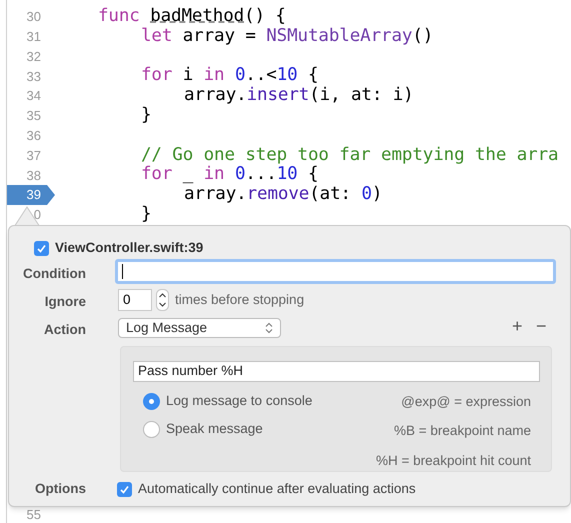  I want to click on line-number: 36, so click(33, 135).